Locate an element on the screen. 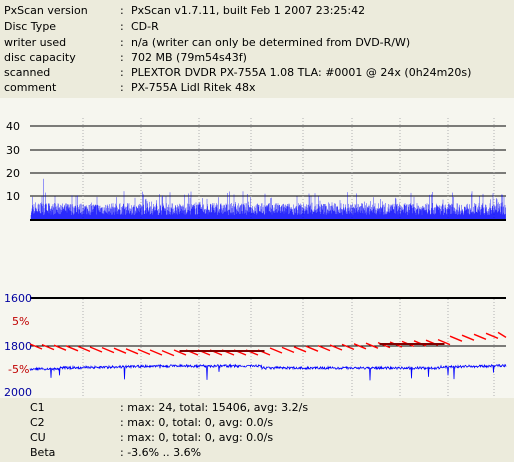 The height and width of the screenshot is (462, 514). stat-value: : -3.6% .. 3.6% is located at coordinates (161, 452).